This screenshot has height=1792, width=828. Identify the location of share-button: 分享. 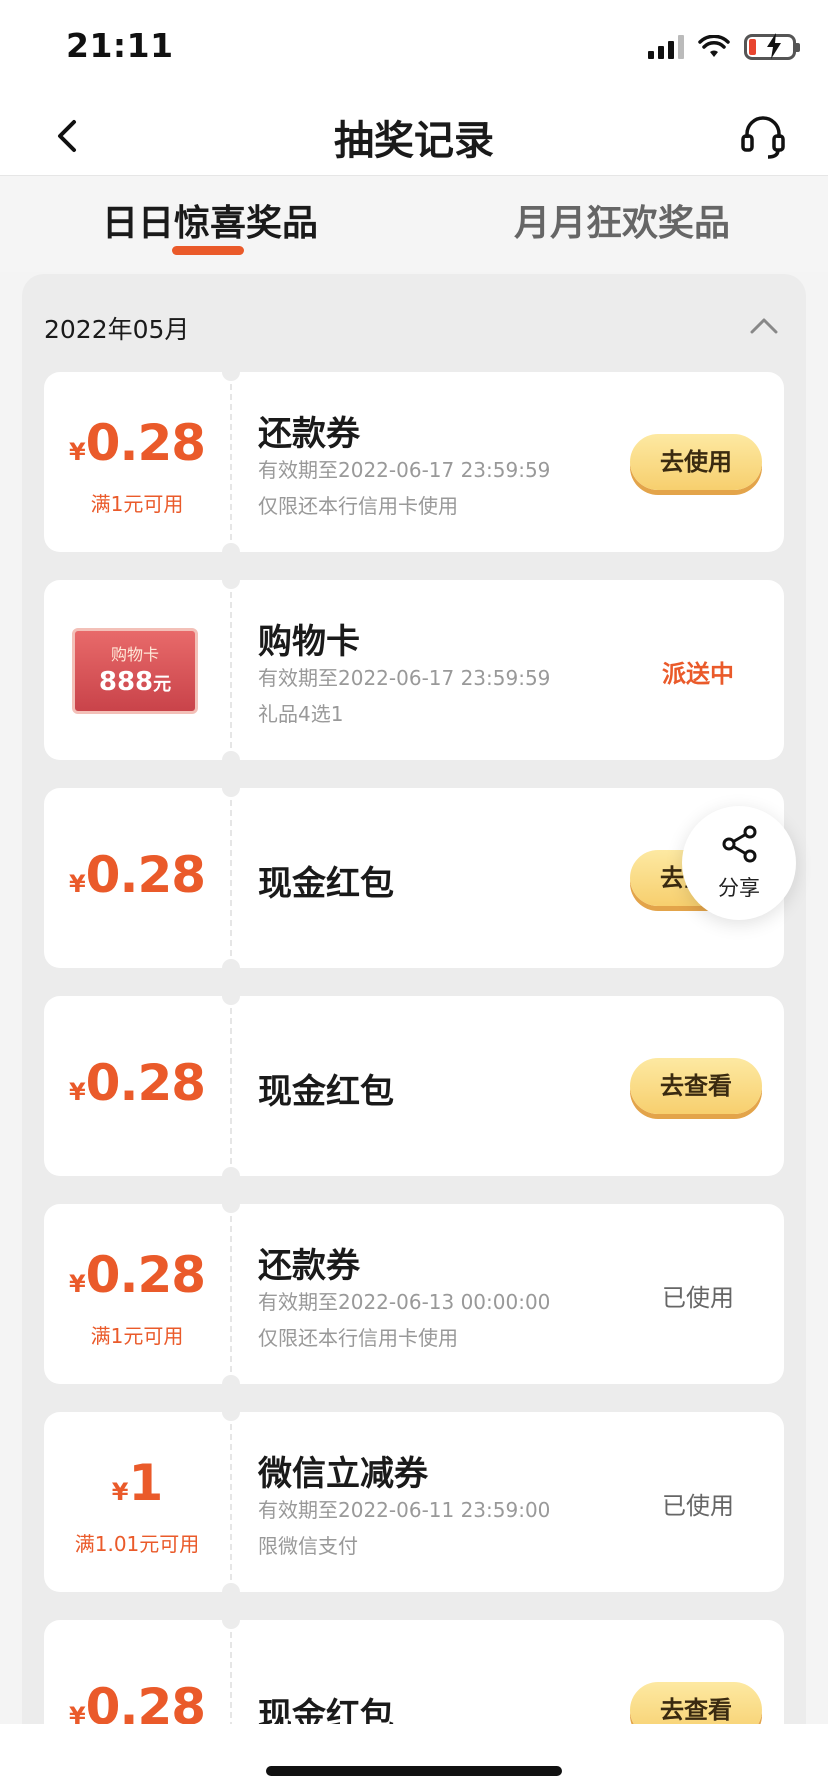
(739, 863).